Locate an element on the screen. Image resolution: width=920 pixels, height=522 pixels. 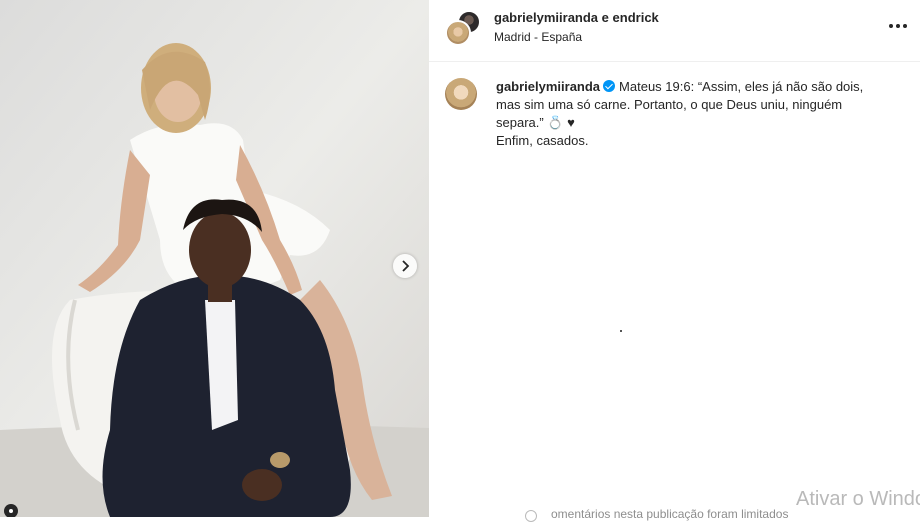
header-usernames: gabrielymiiranda e endrick is located at coordinates (576, 17).